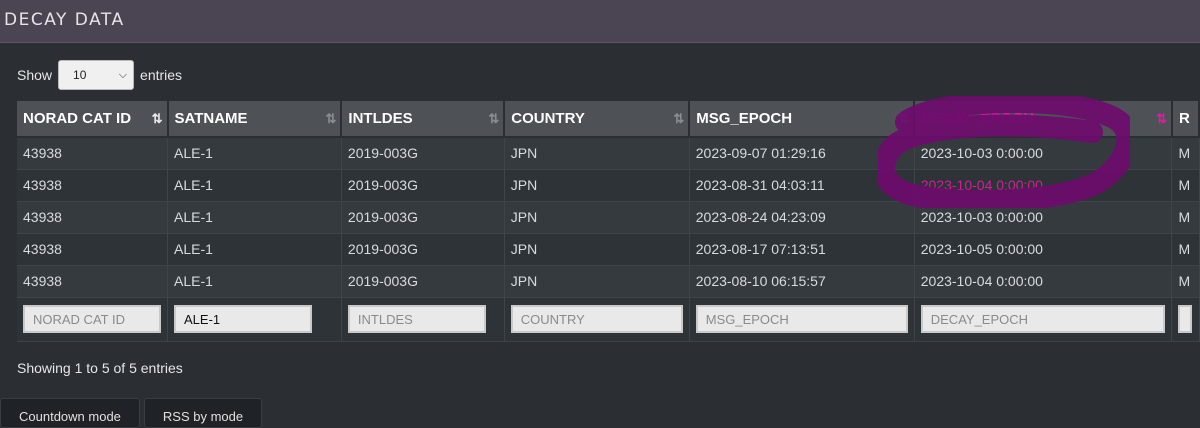 Image resolution: width=1200 pixels, height=428 pixels. What do you see at coordinates (80, 75) in the screenshot?
I see `page-length-value: 10` at bounding box center [80, 75].